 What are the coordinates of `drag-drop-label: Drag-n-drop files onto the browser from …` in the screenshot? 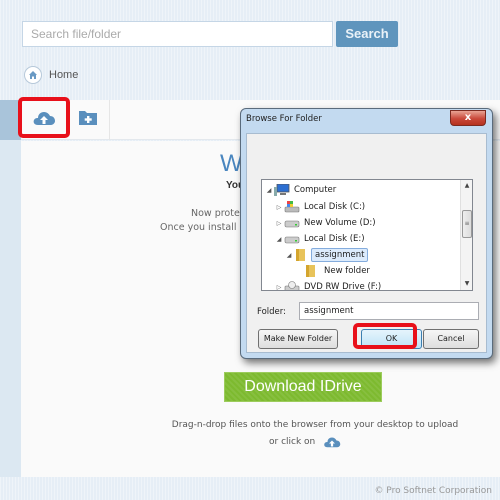 It's located at (315, 425).